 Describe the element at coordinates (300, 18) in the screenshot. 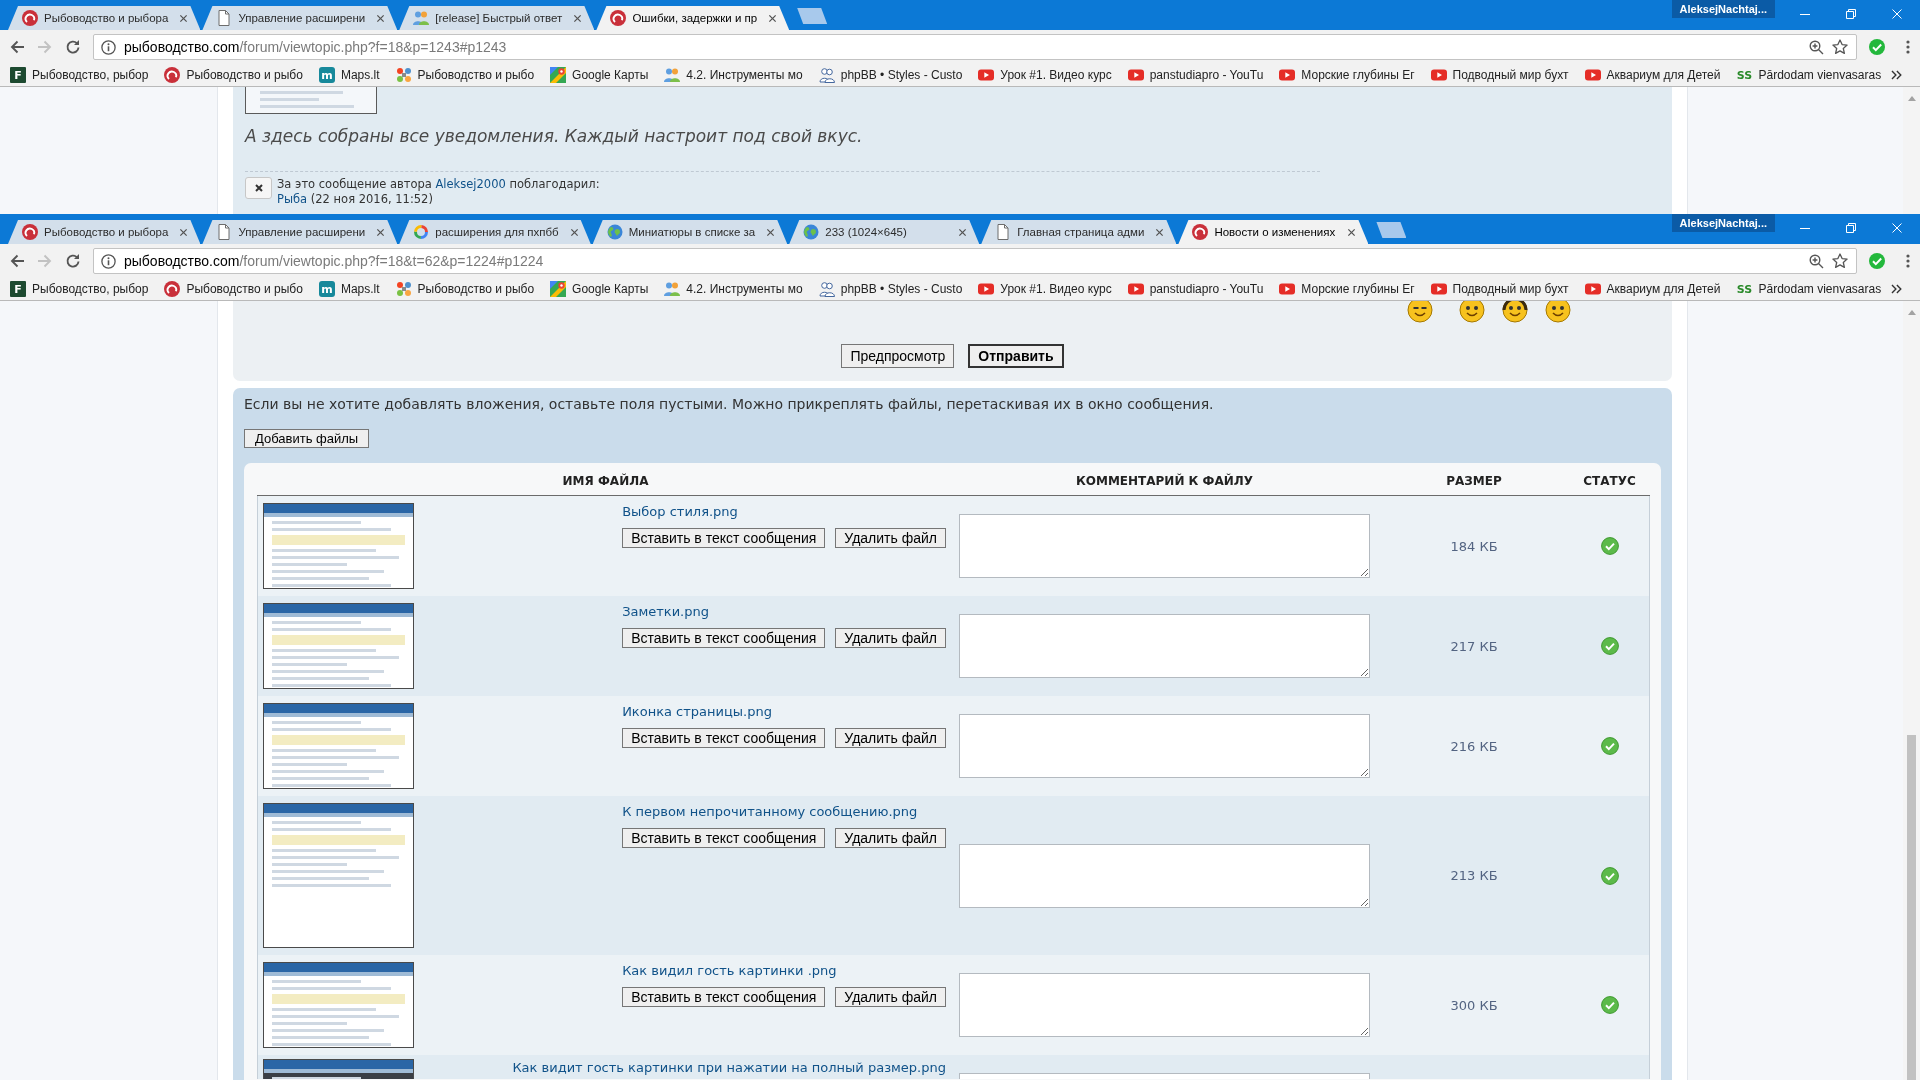

I see `browser-tab: Управление расширени` at that location.